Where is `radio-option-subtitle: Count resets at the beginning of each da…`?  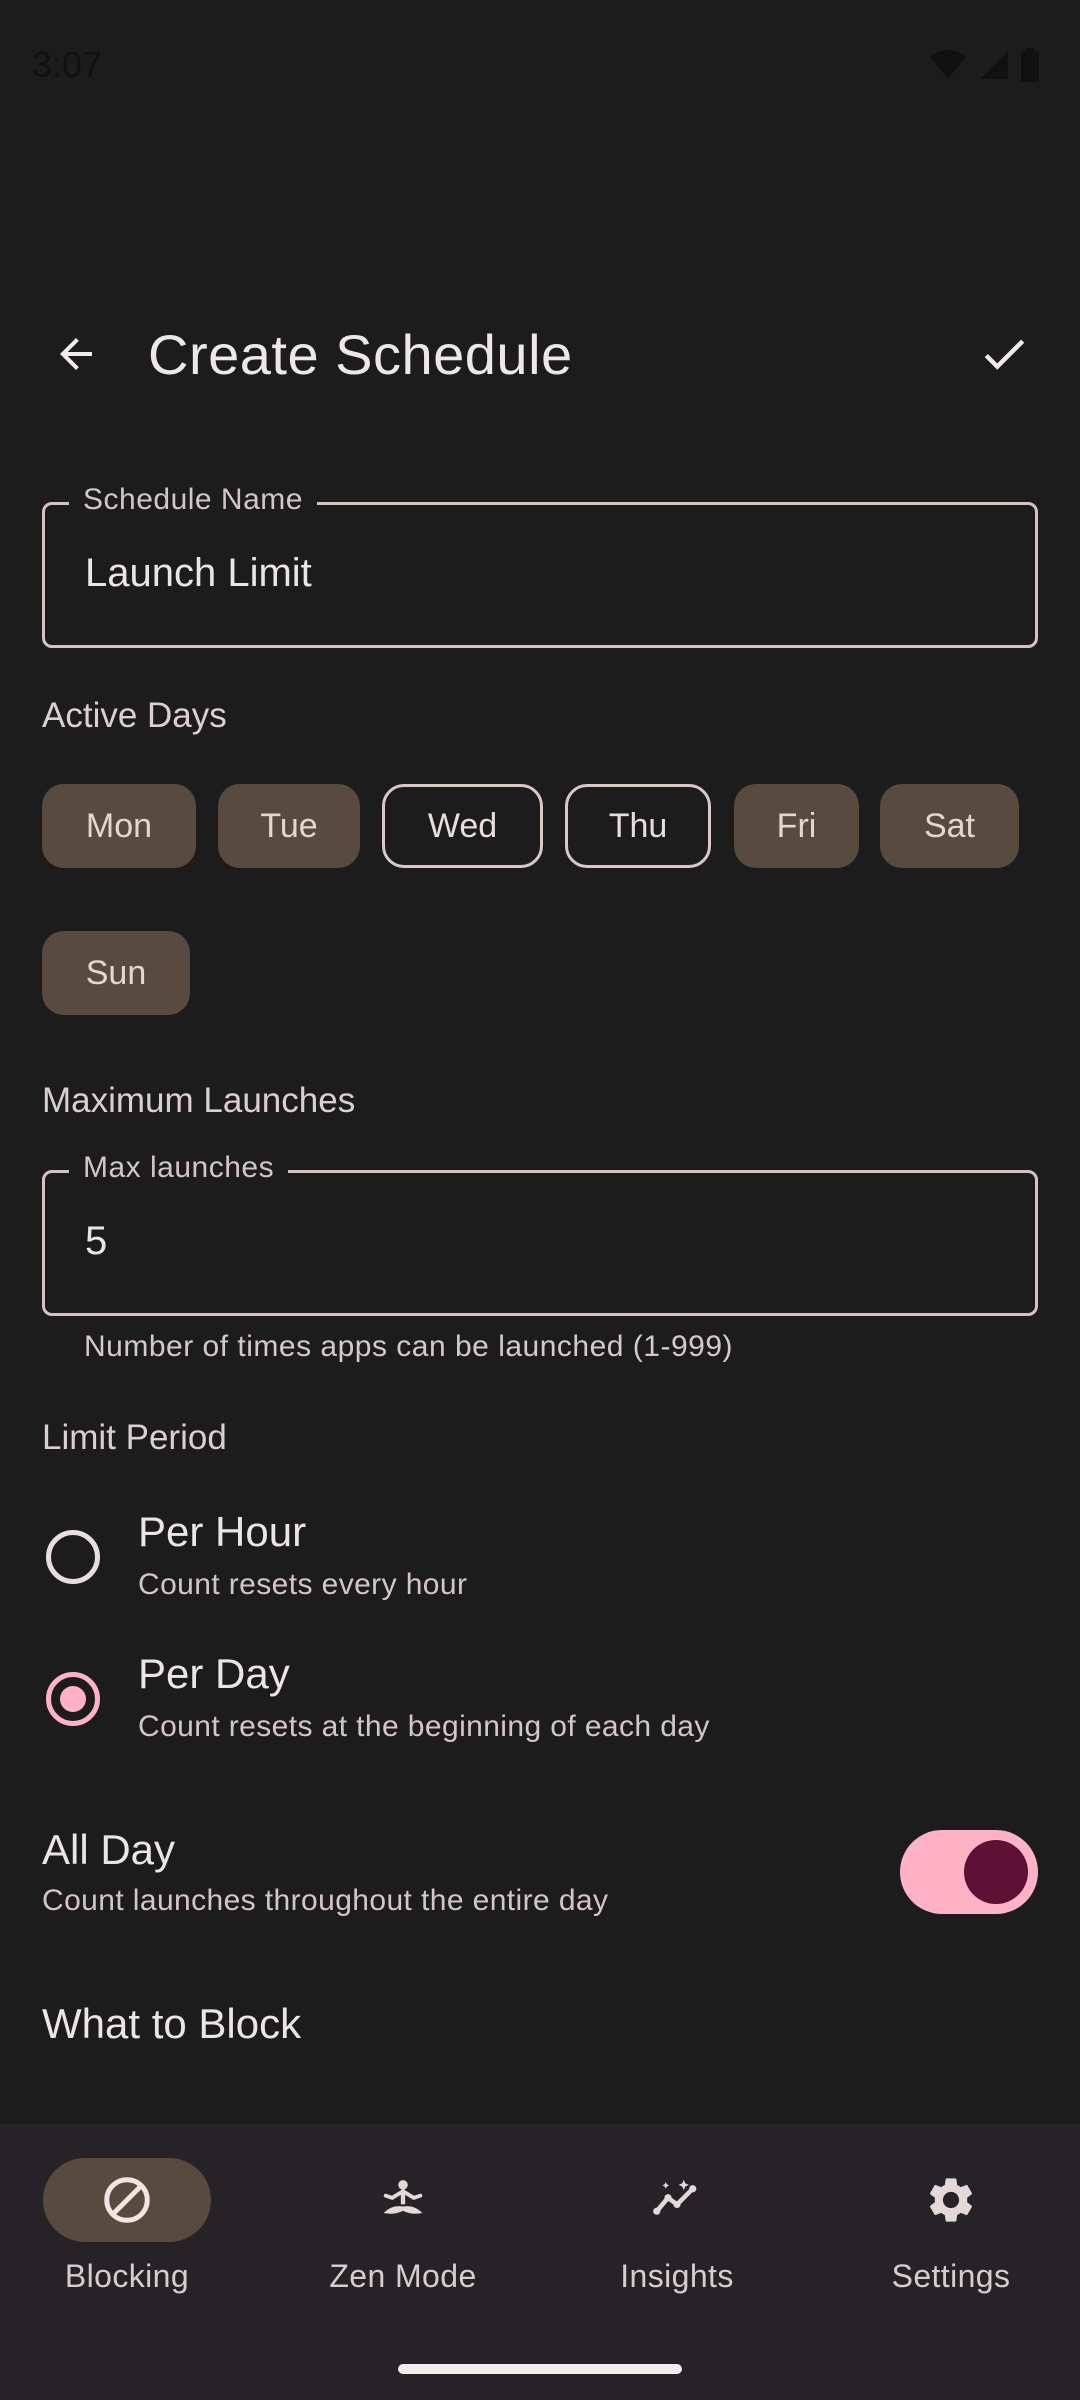
radio-option-subtitle: Count resets at the beginning of each da… is located at coordinates (424, 1726).